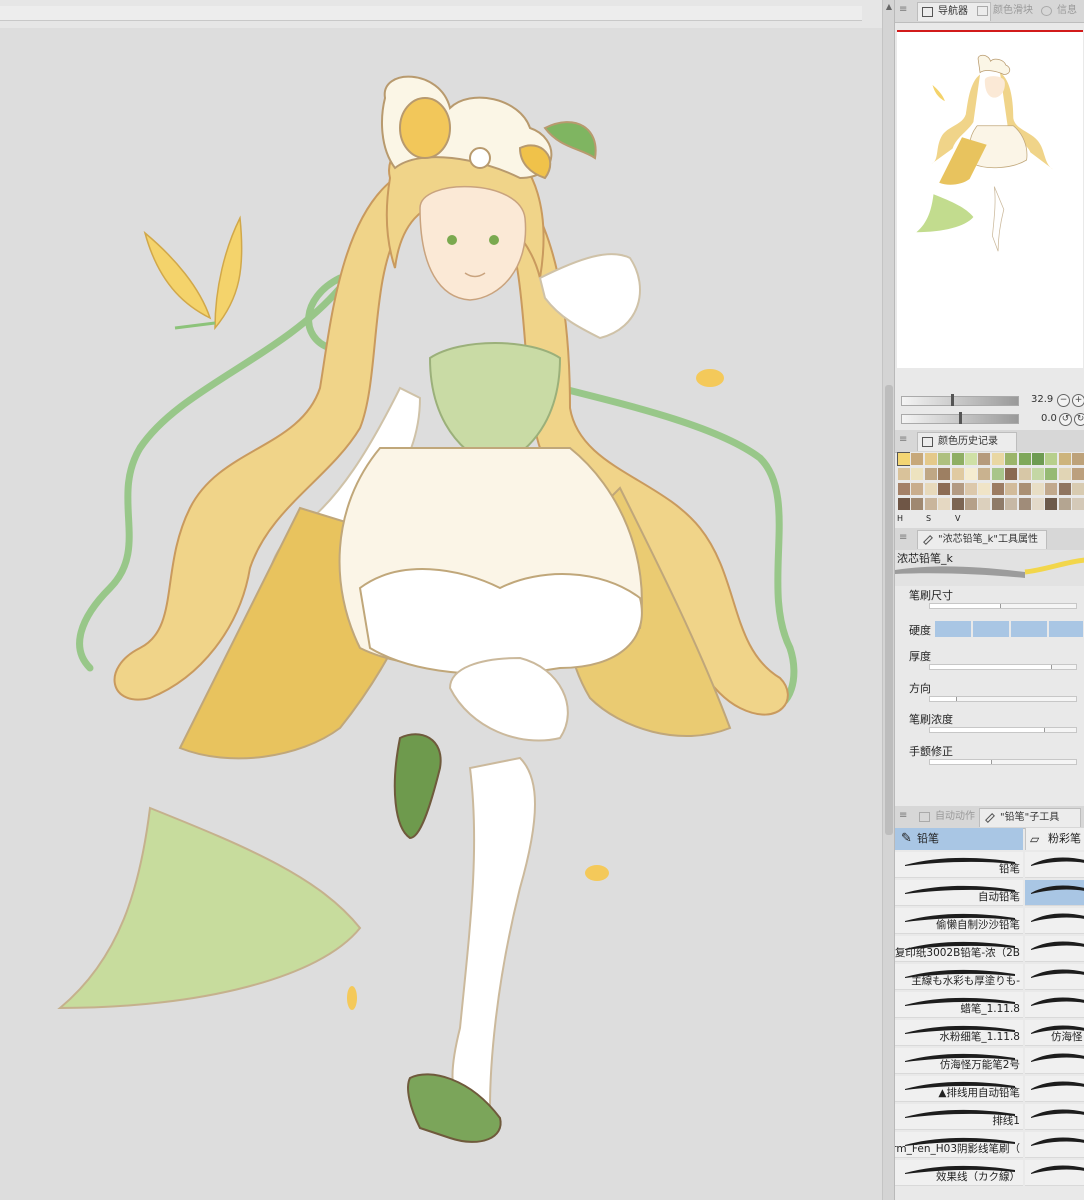 This screenshot has width=1084, height=1200. Describe the element at coordinates (959, 1145) in the screenshot. I see `brush-item: Crm_Fen_H03阴影线笔刷（` at that location.